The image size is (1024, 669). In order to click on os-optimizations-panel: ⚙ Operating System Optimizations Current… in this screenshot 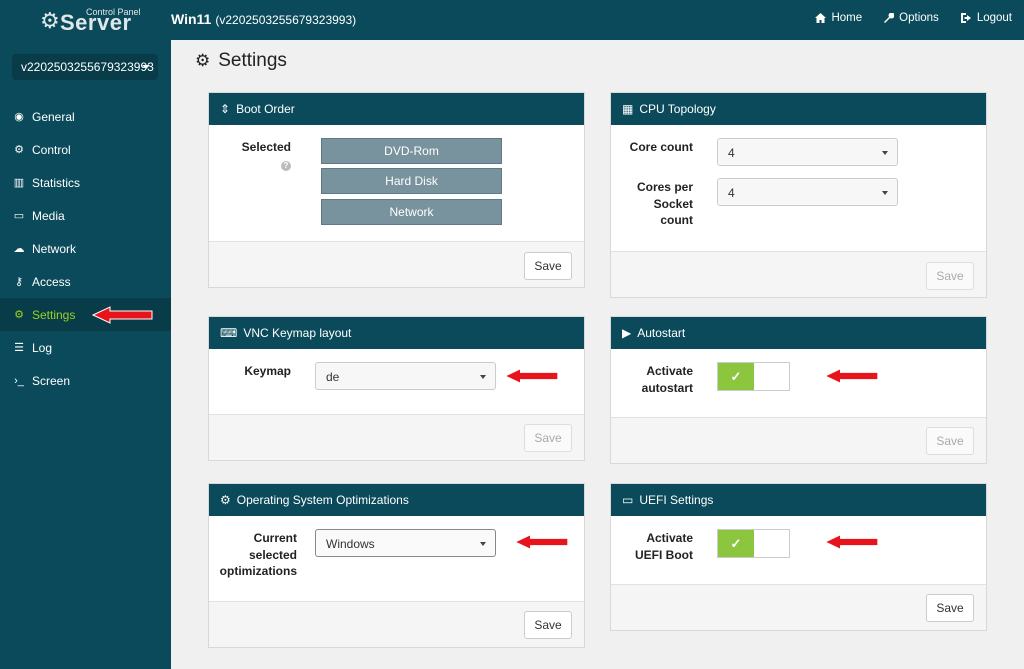, I will do `click(396, 565)`.